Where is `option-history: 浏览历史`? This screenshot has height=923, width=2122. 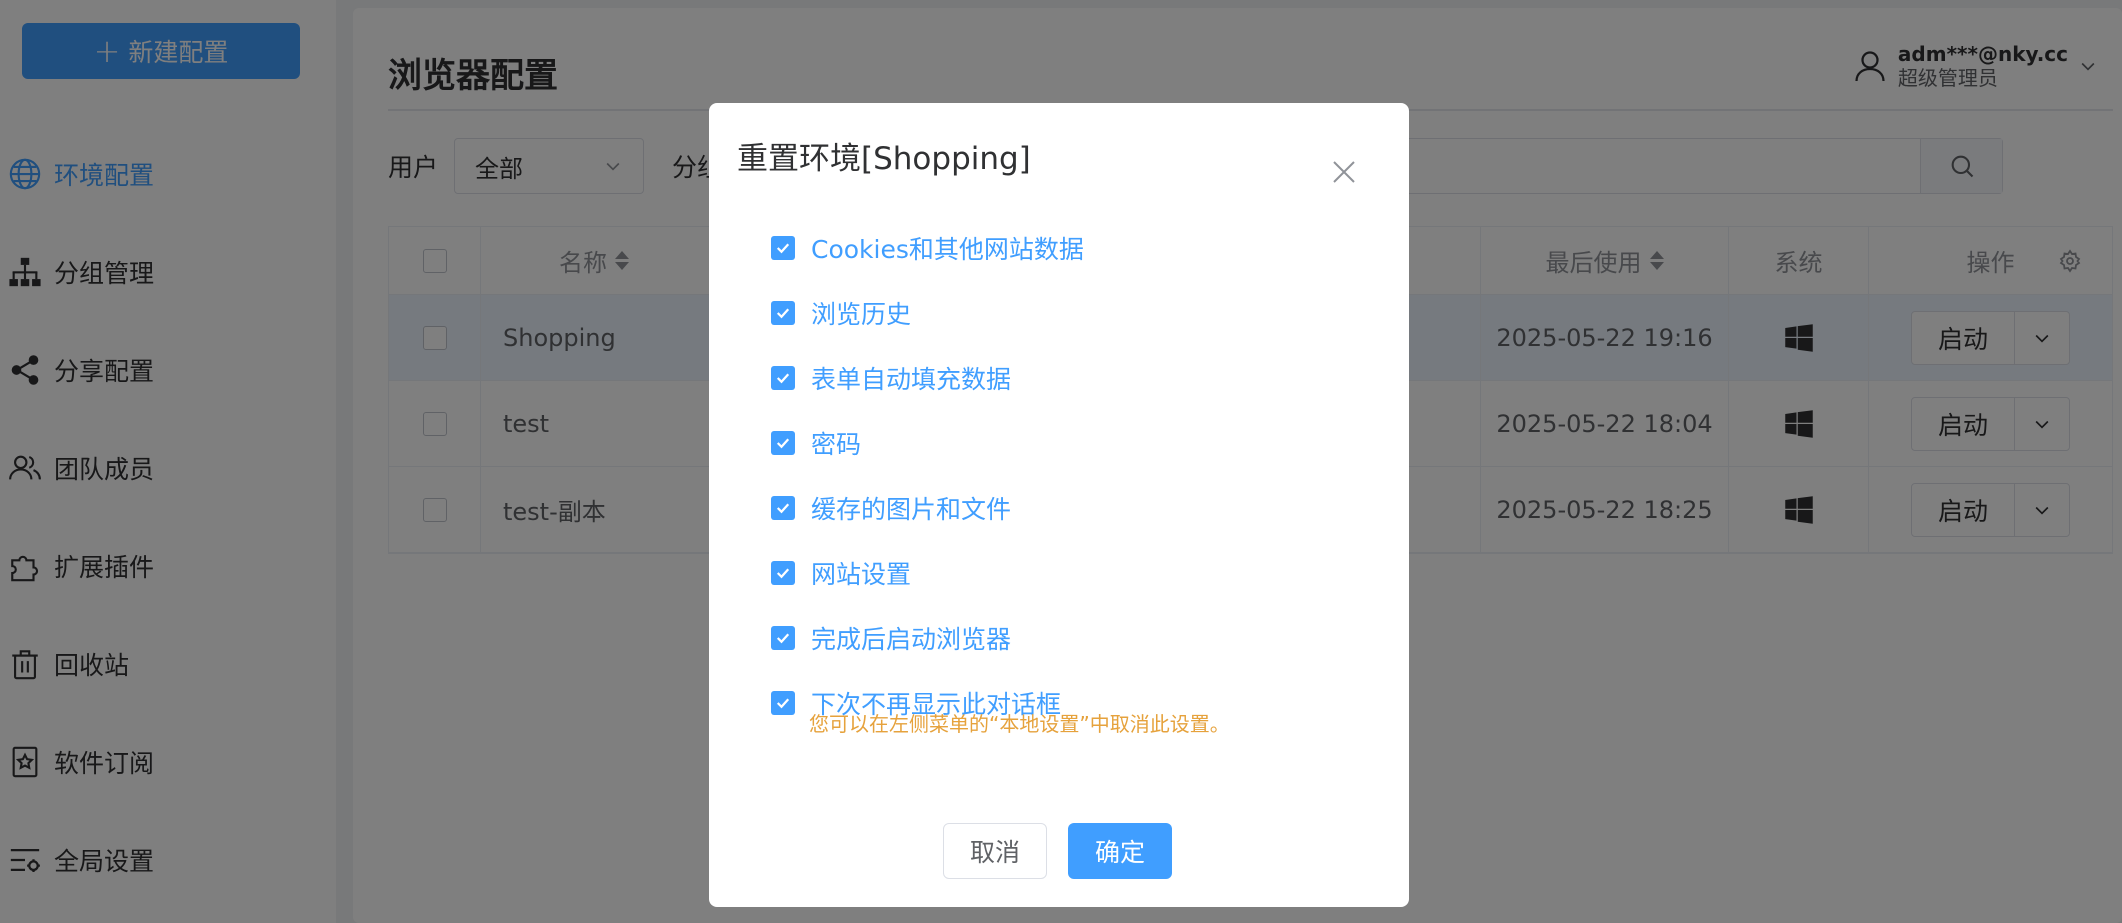 option-history: 浏览历史 is located at coordinates (927, 312).